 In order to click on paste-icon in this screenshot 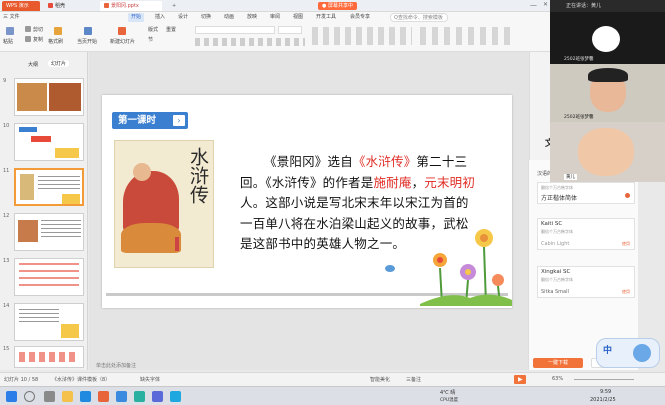, I will do `click(10, 31)`.